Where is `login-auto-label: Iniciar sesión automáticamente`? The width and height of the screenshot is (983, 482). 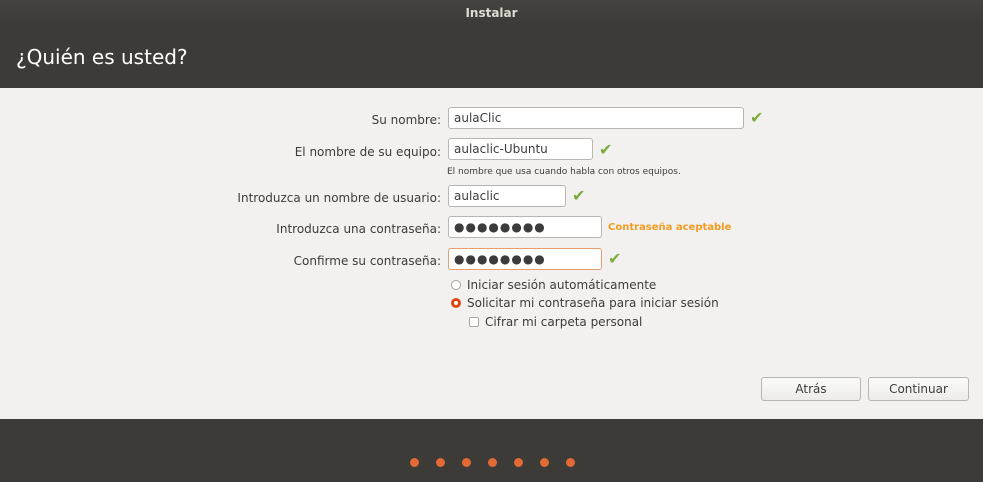
login-auto-label: Iniciar sesión automáticamente is located at coordinates (562, 285).